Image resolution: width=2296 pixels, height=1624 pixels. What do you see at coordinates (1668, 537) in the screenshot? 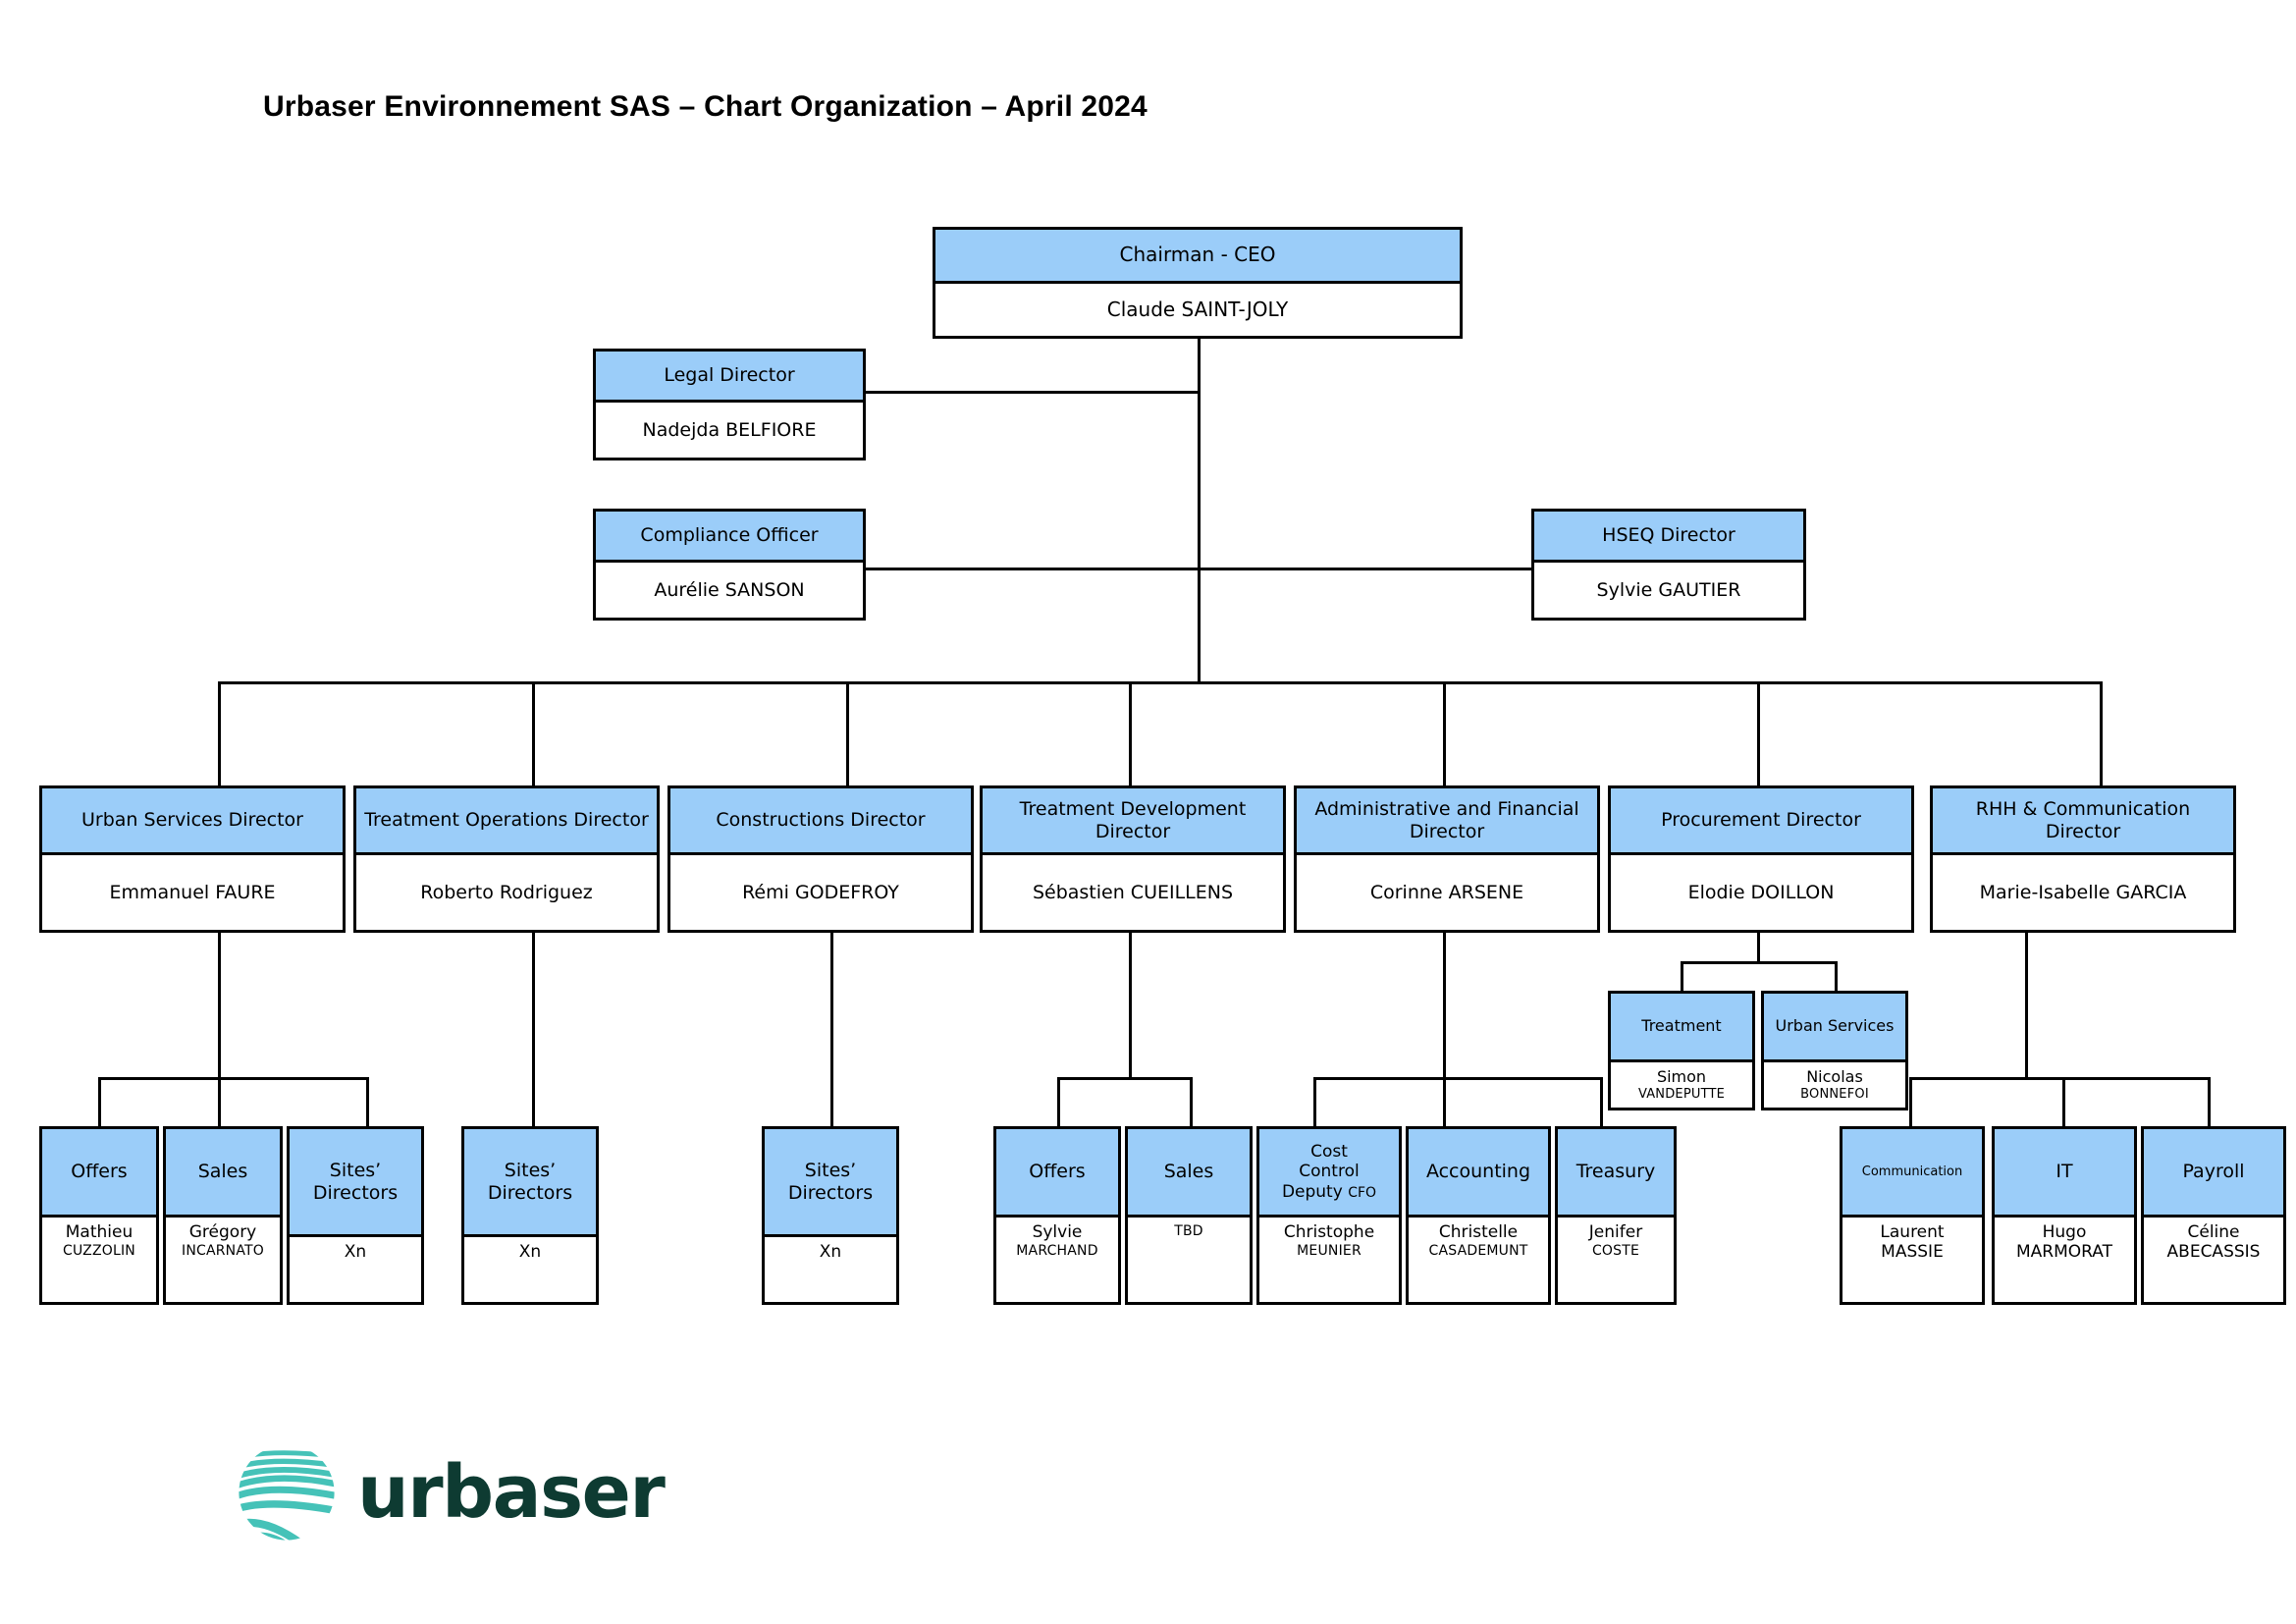
I see `node-role: HSEQ Director` at bounding box center [1668, 537].